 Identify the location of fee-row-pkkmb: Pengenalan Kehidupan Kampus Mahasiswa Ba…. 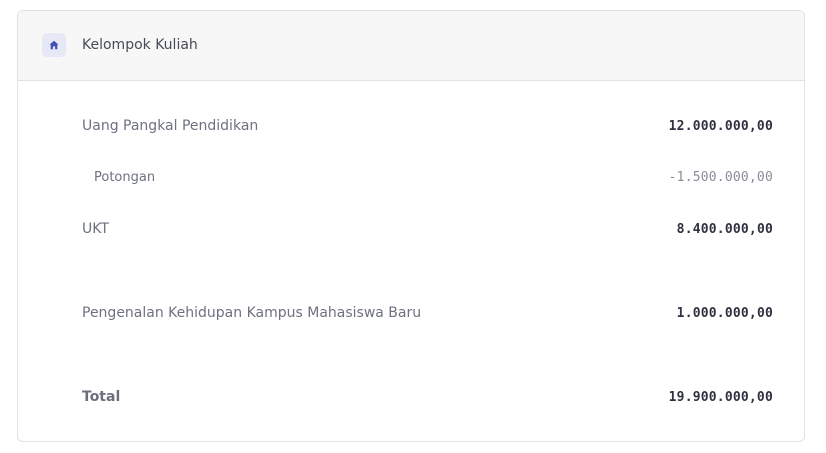
(427, 313).